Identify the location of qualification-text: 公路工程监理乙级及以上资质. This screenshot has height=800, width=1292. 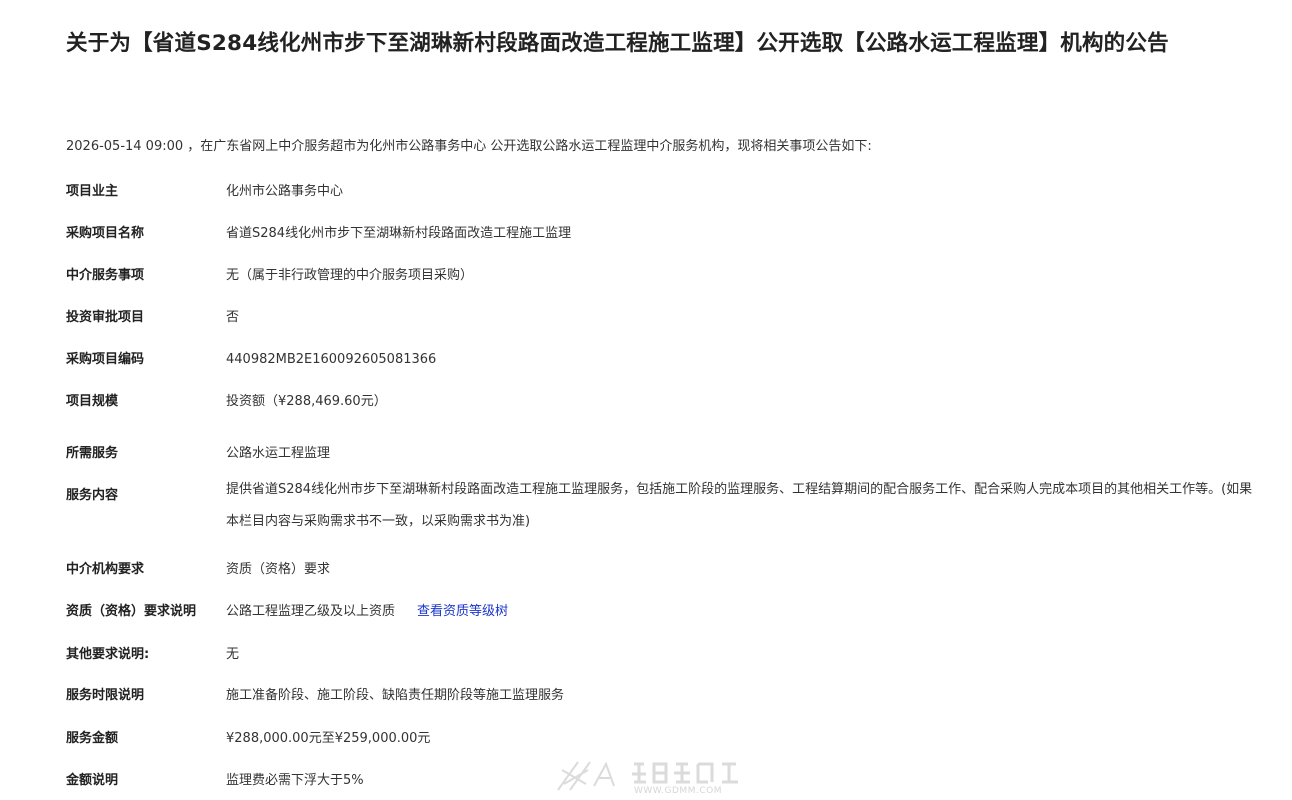
(311, 611).